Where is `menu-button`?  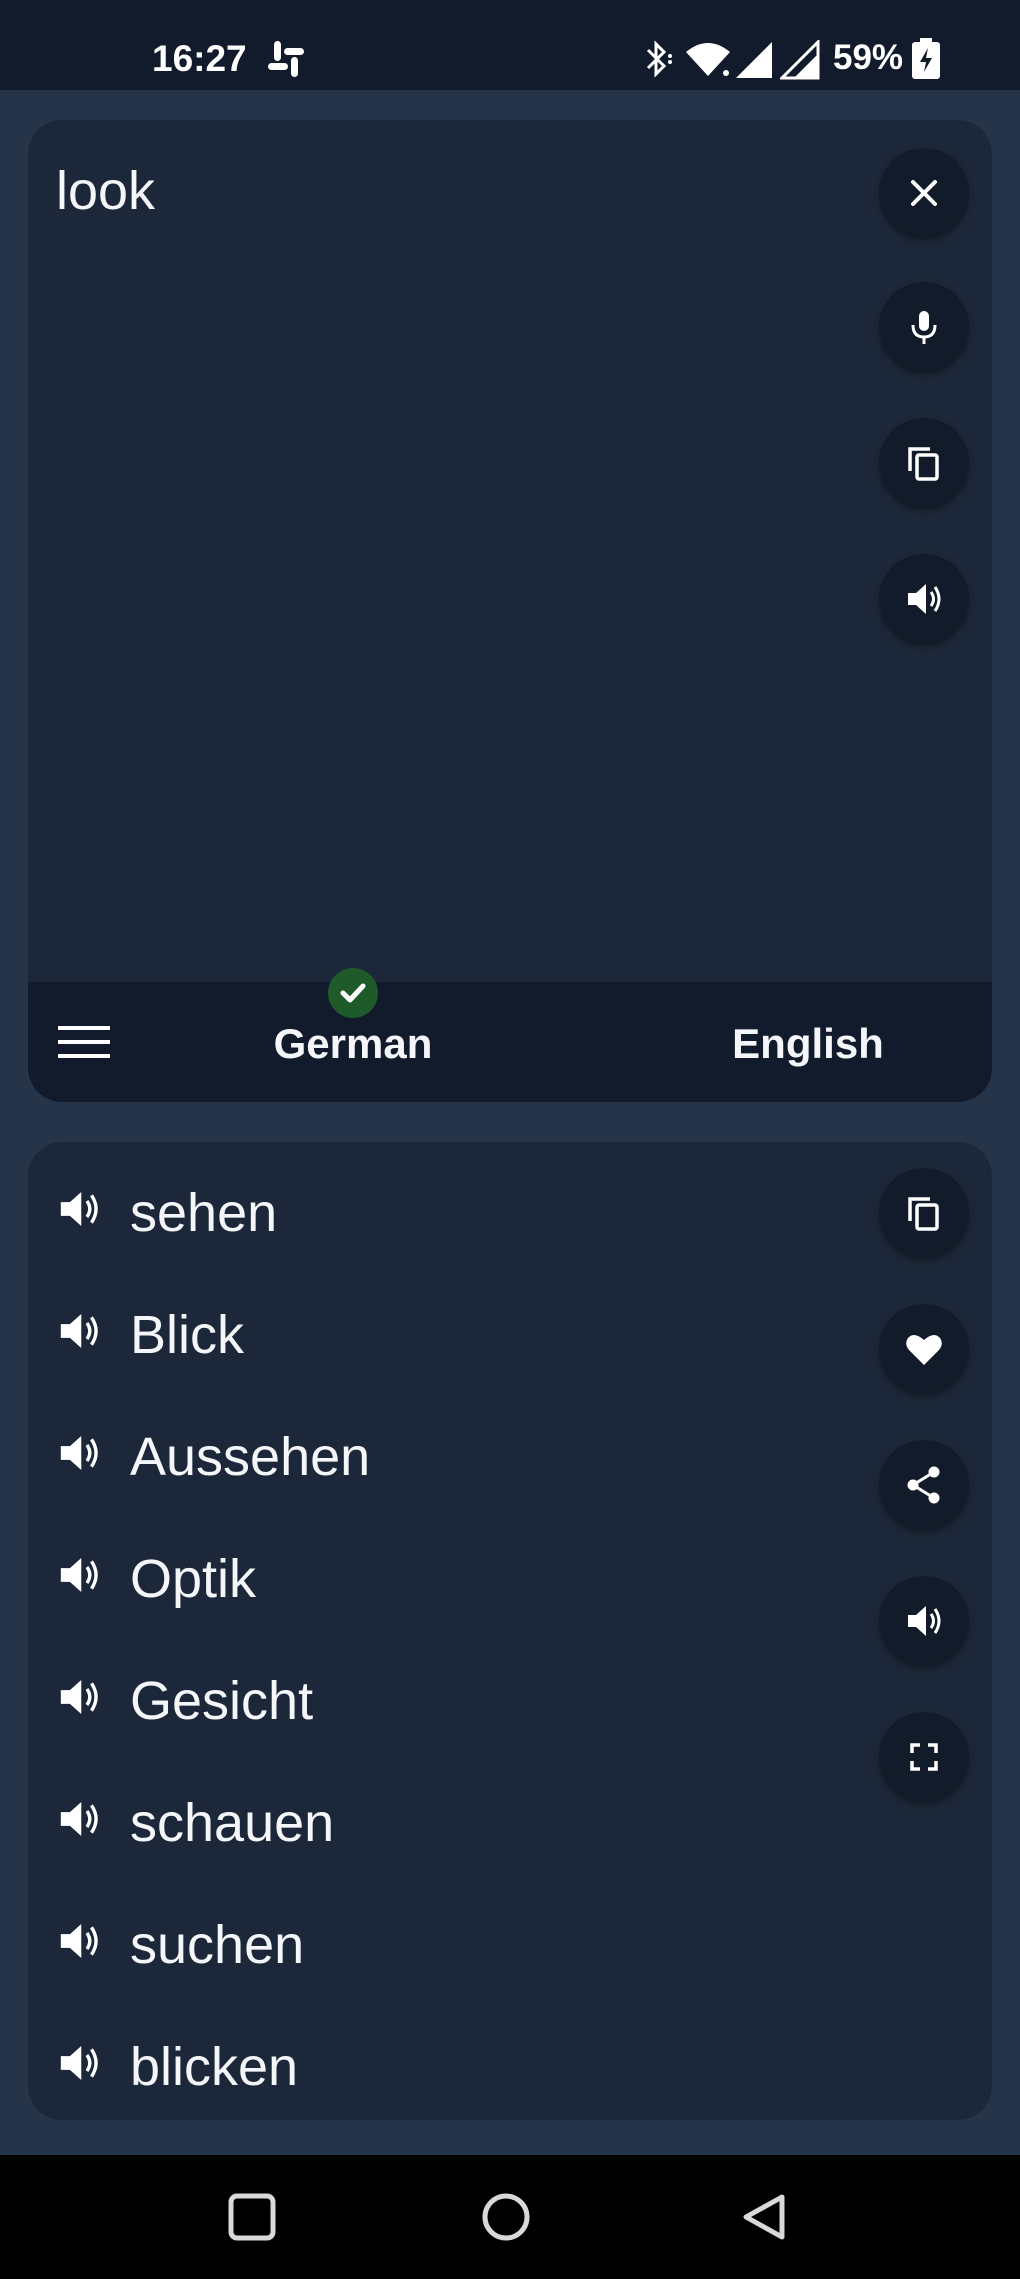 menu-button is located at coordinates (84, 1042).